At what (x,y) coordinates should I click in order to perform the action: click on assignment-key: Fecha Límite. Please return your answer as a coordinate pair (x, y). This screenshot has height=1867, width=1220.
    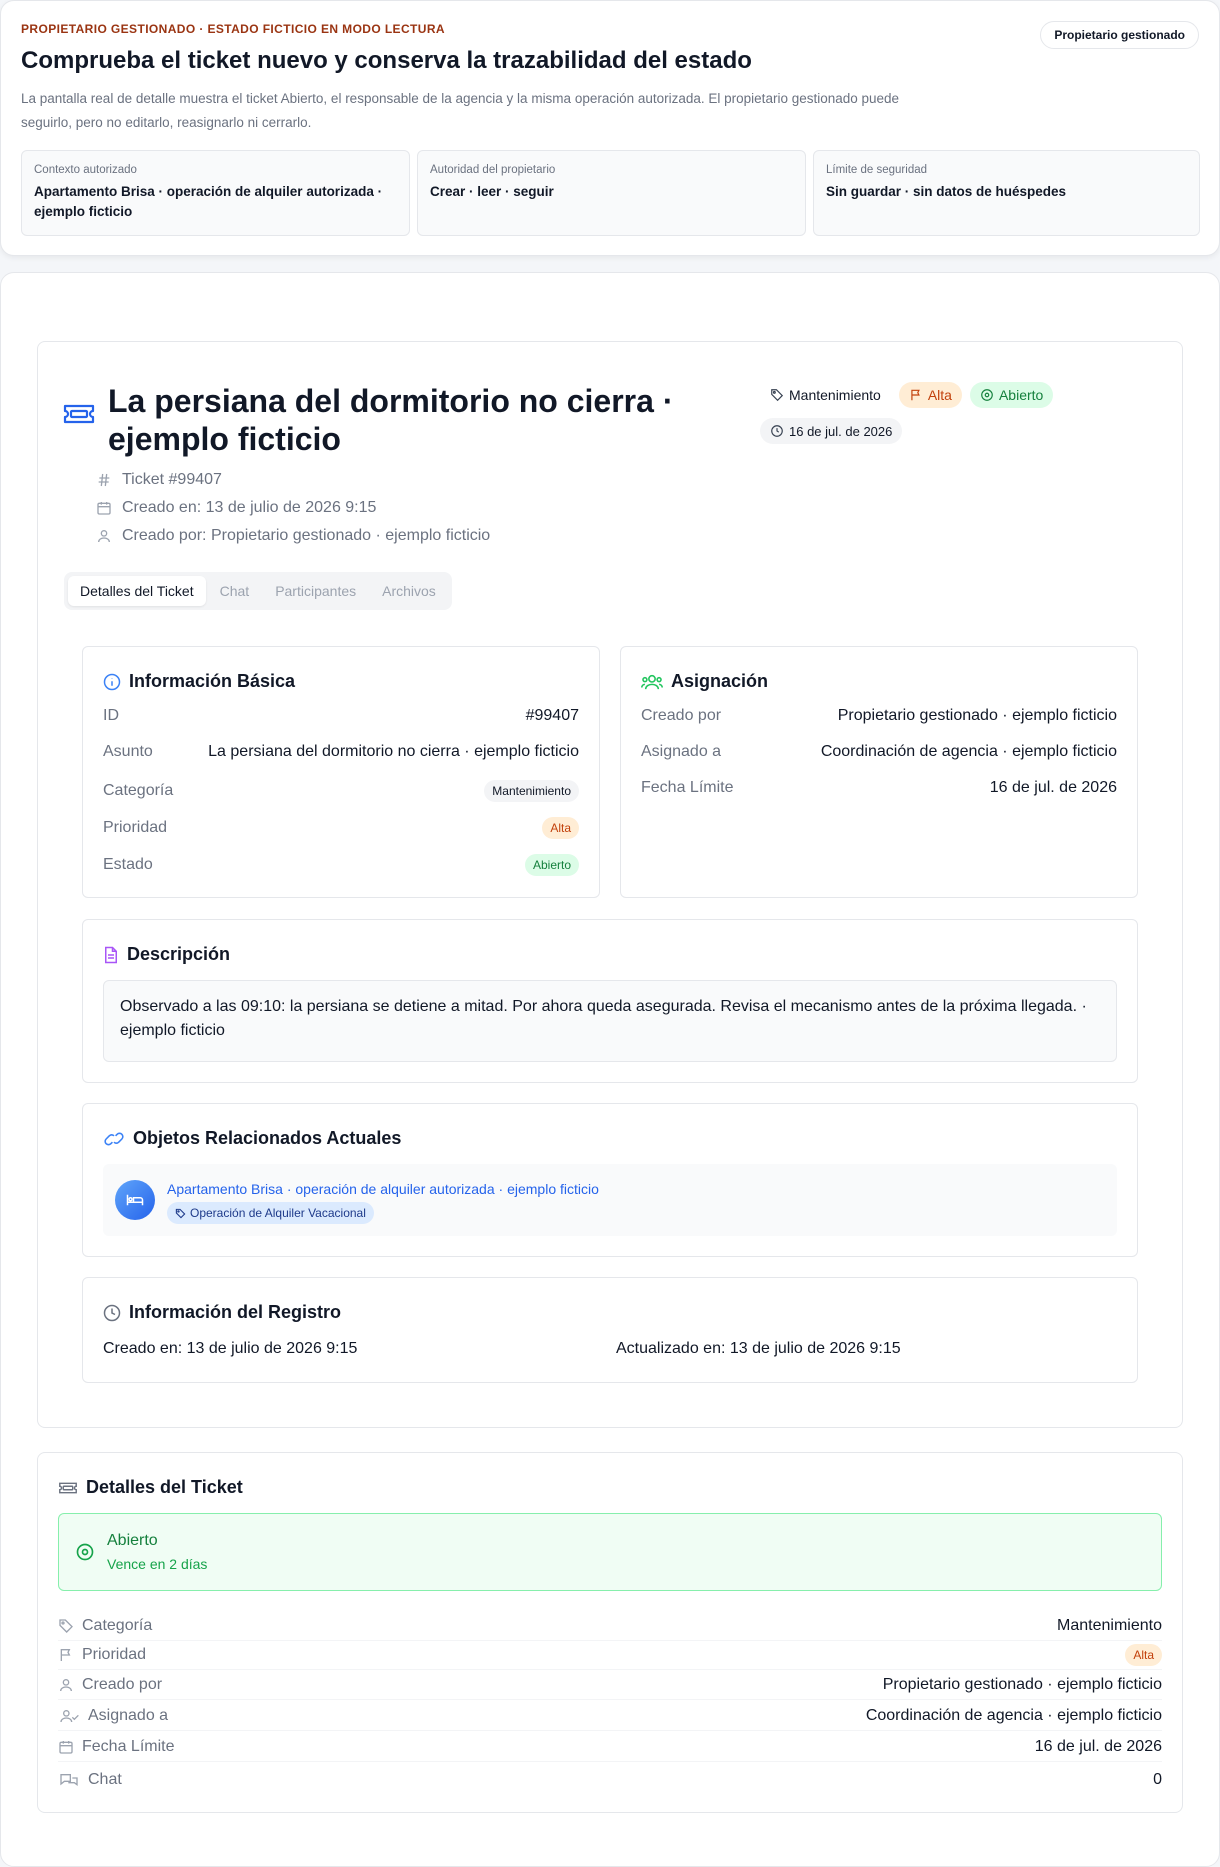
    Looking at the image, I should click on (687, 787).